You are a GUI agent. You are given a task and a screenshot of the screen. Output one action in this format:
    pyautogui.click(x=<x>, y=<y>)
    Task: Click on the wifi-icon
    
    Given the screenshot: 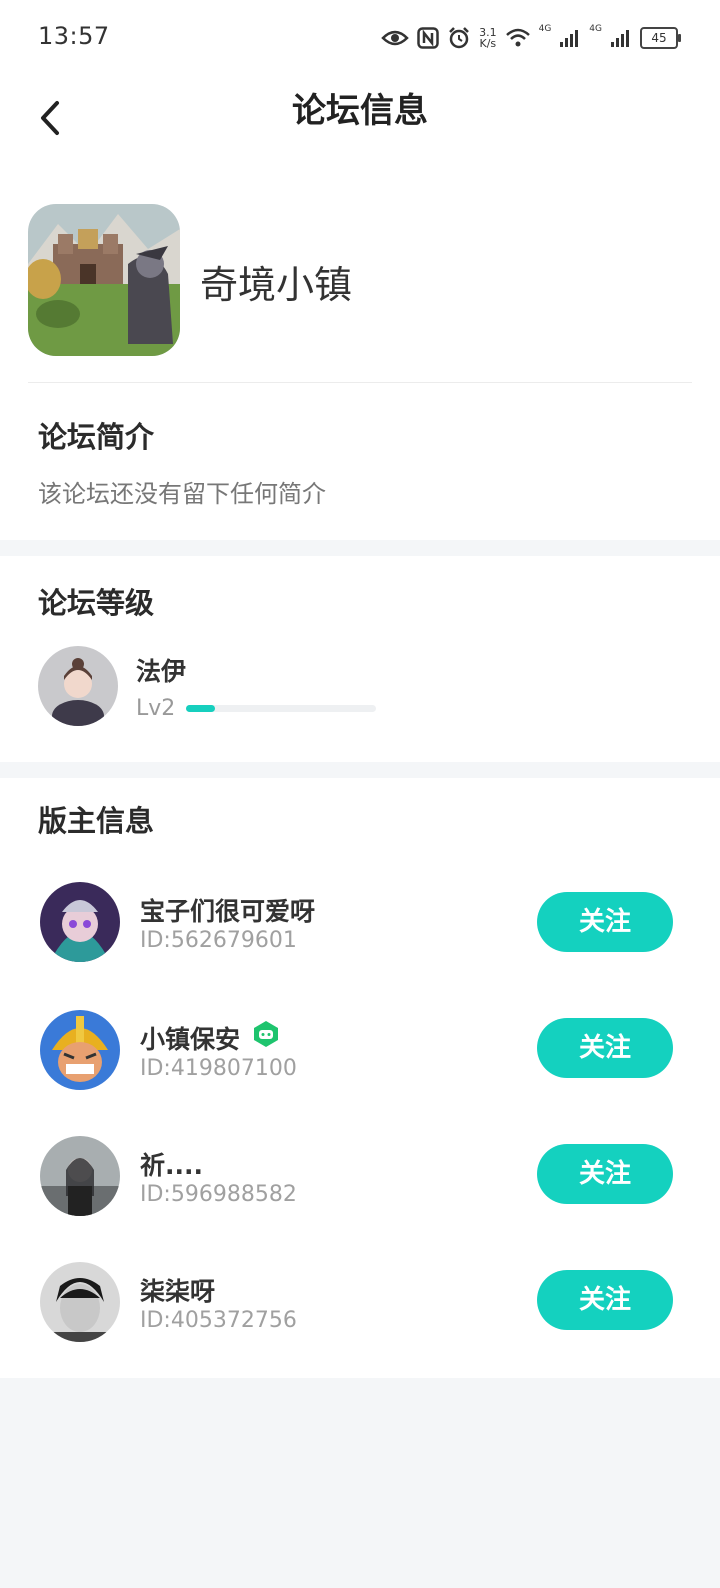 What is the action you would take?
    pyautogui.click(x=517, y=37)
    